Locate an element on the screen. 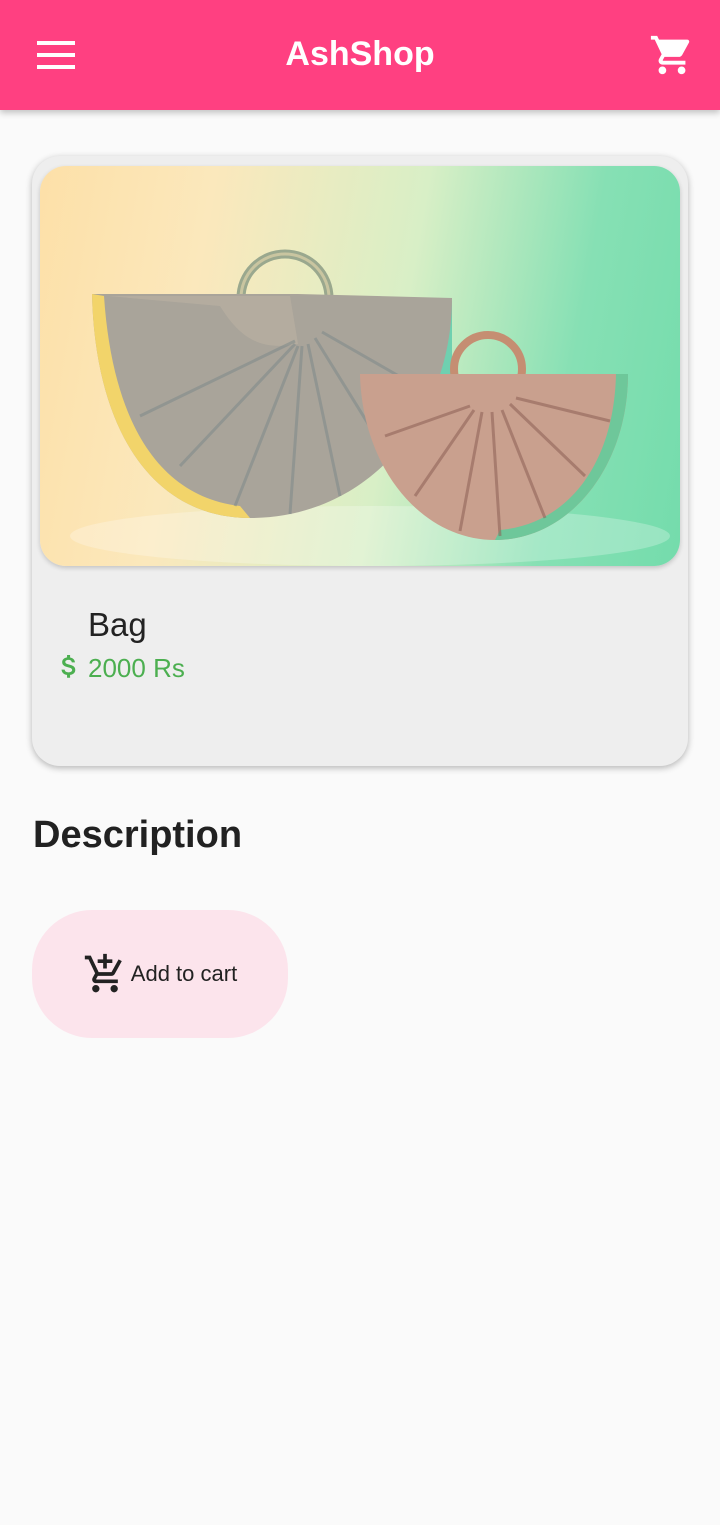 The height and width of the screenshot is (1525, 720). add-to-cart-label: Add to cart is located at coordinates (184, 973).